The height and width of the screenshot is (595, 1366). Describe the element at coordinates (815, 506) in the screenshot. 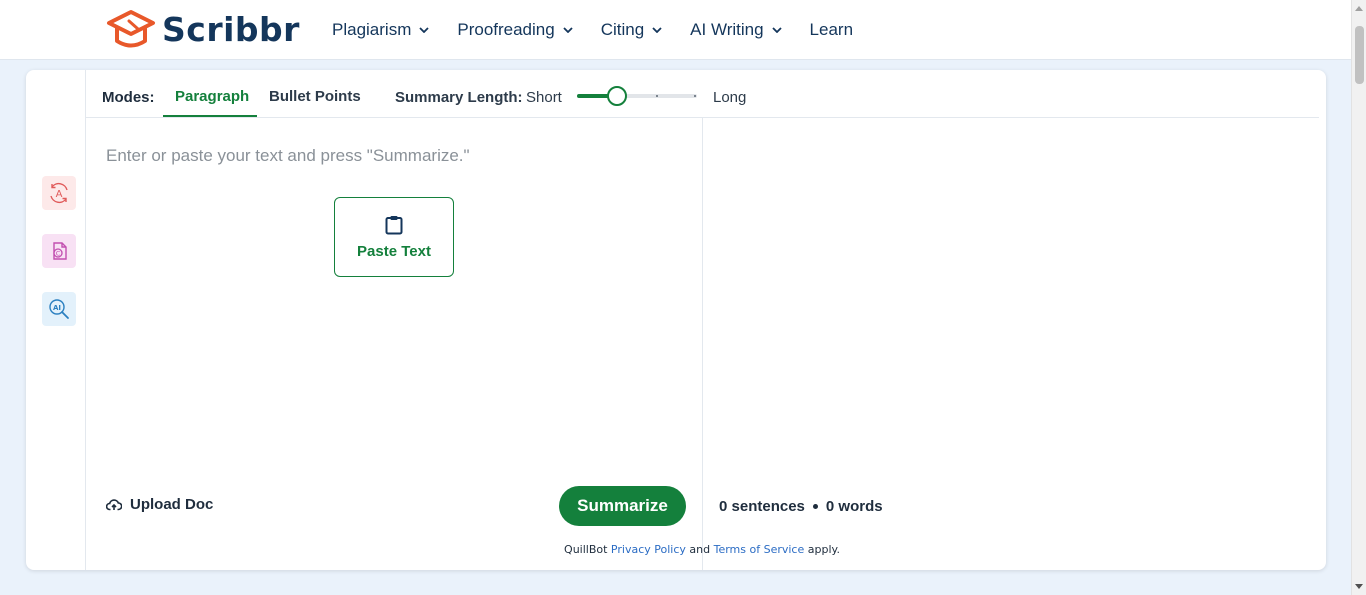

I see `separator-dot` at that location.